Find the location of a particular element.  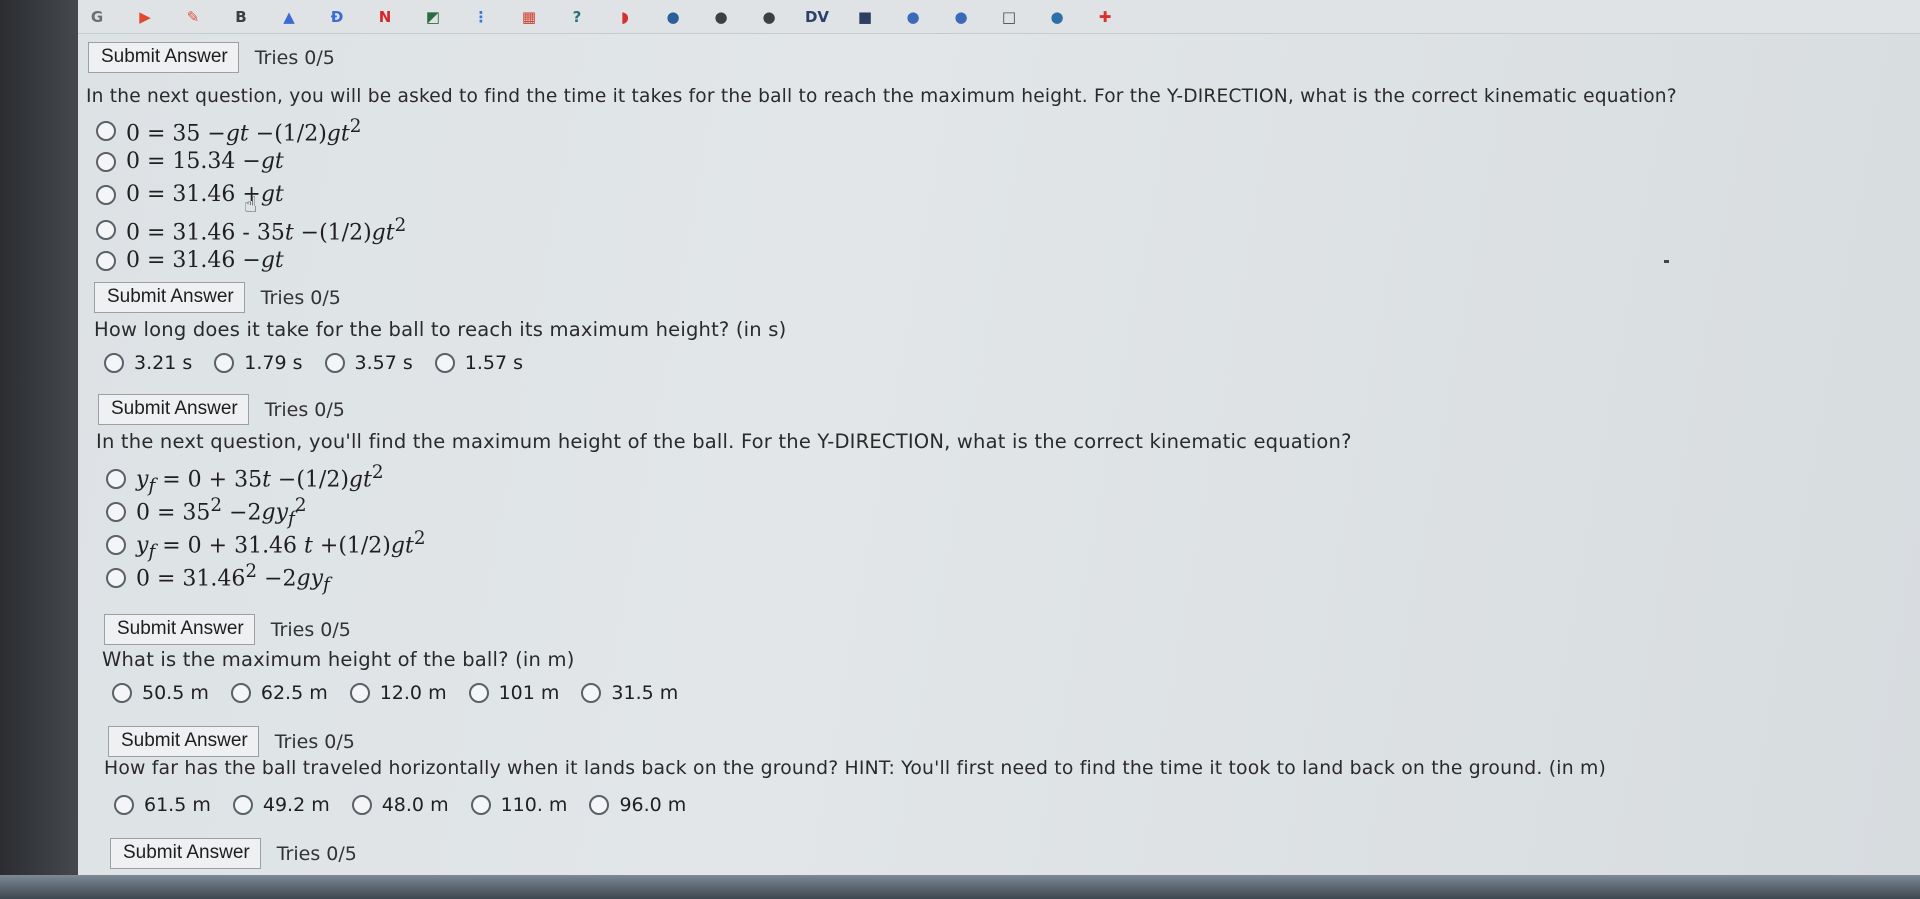

option-label: 1.57 s is located at coordinates (493, 363).